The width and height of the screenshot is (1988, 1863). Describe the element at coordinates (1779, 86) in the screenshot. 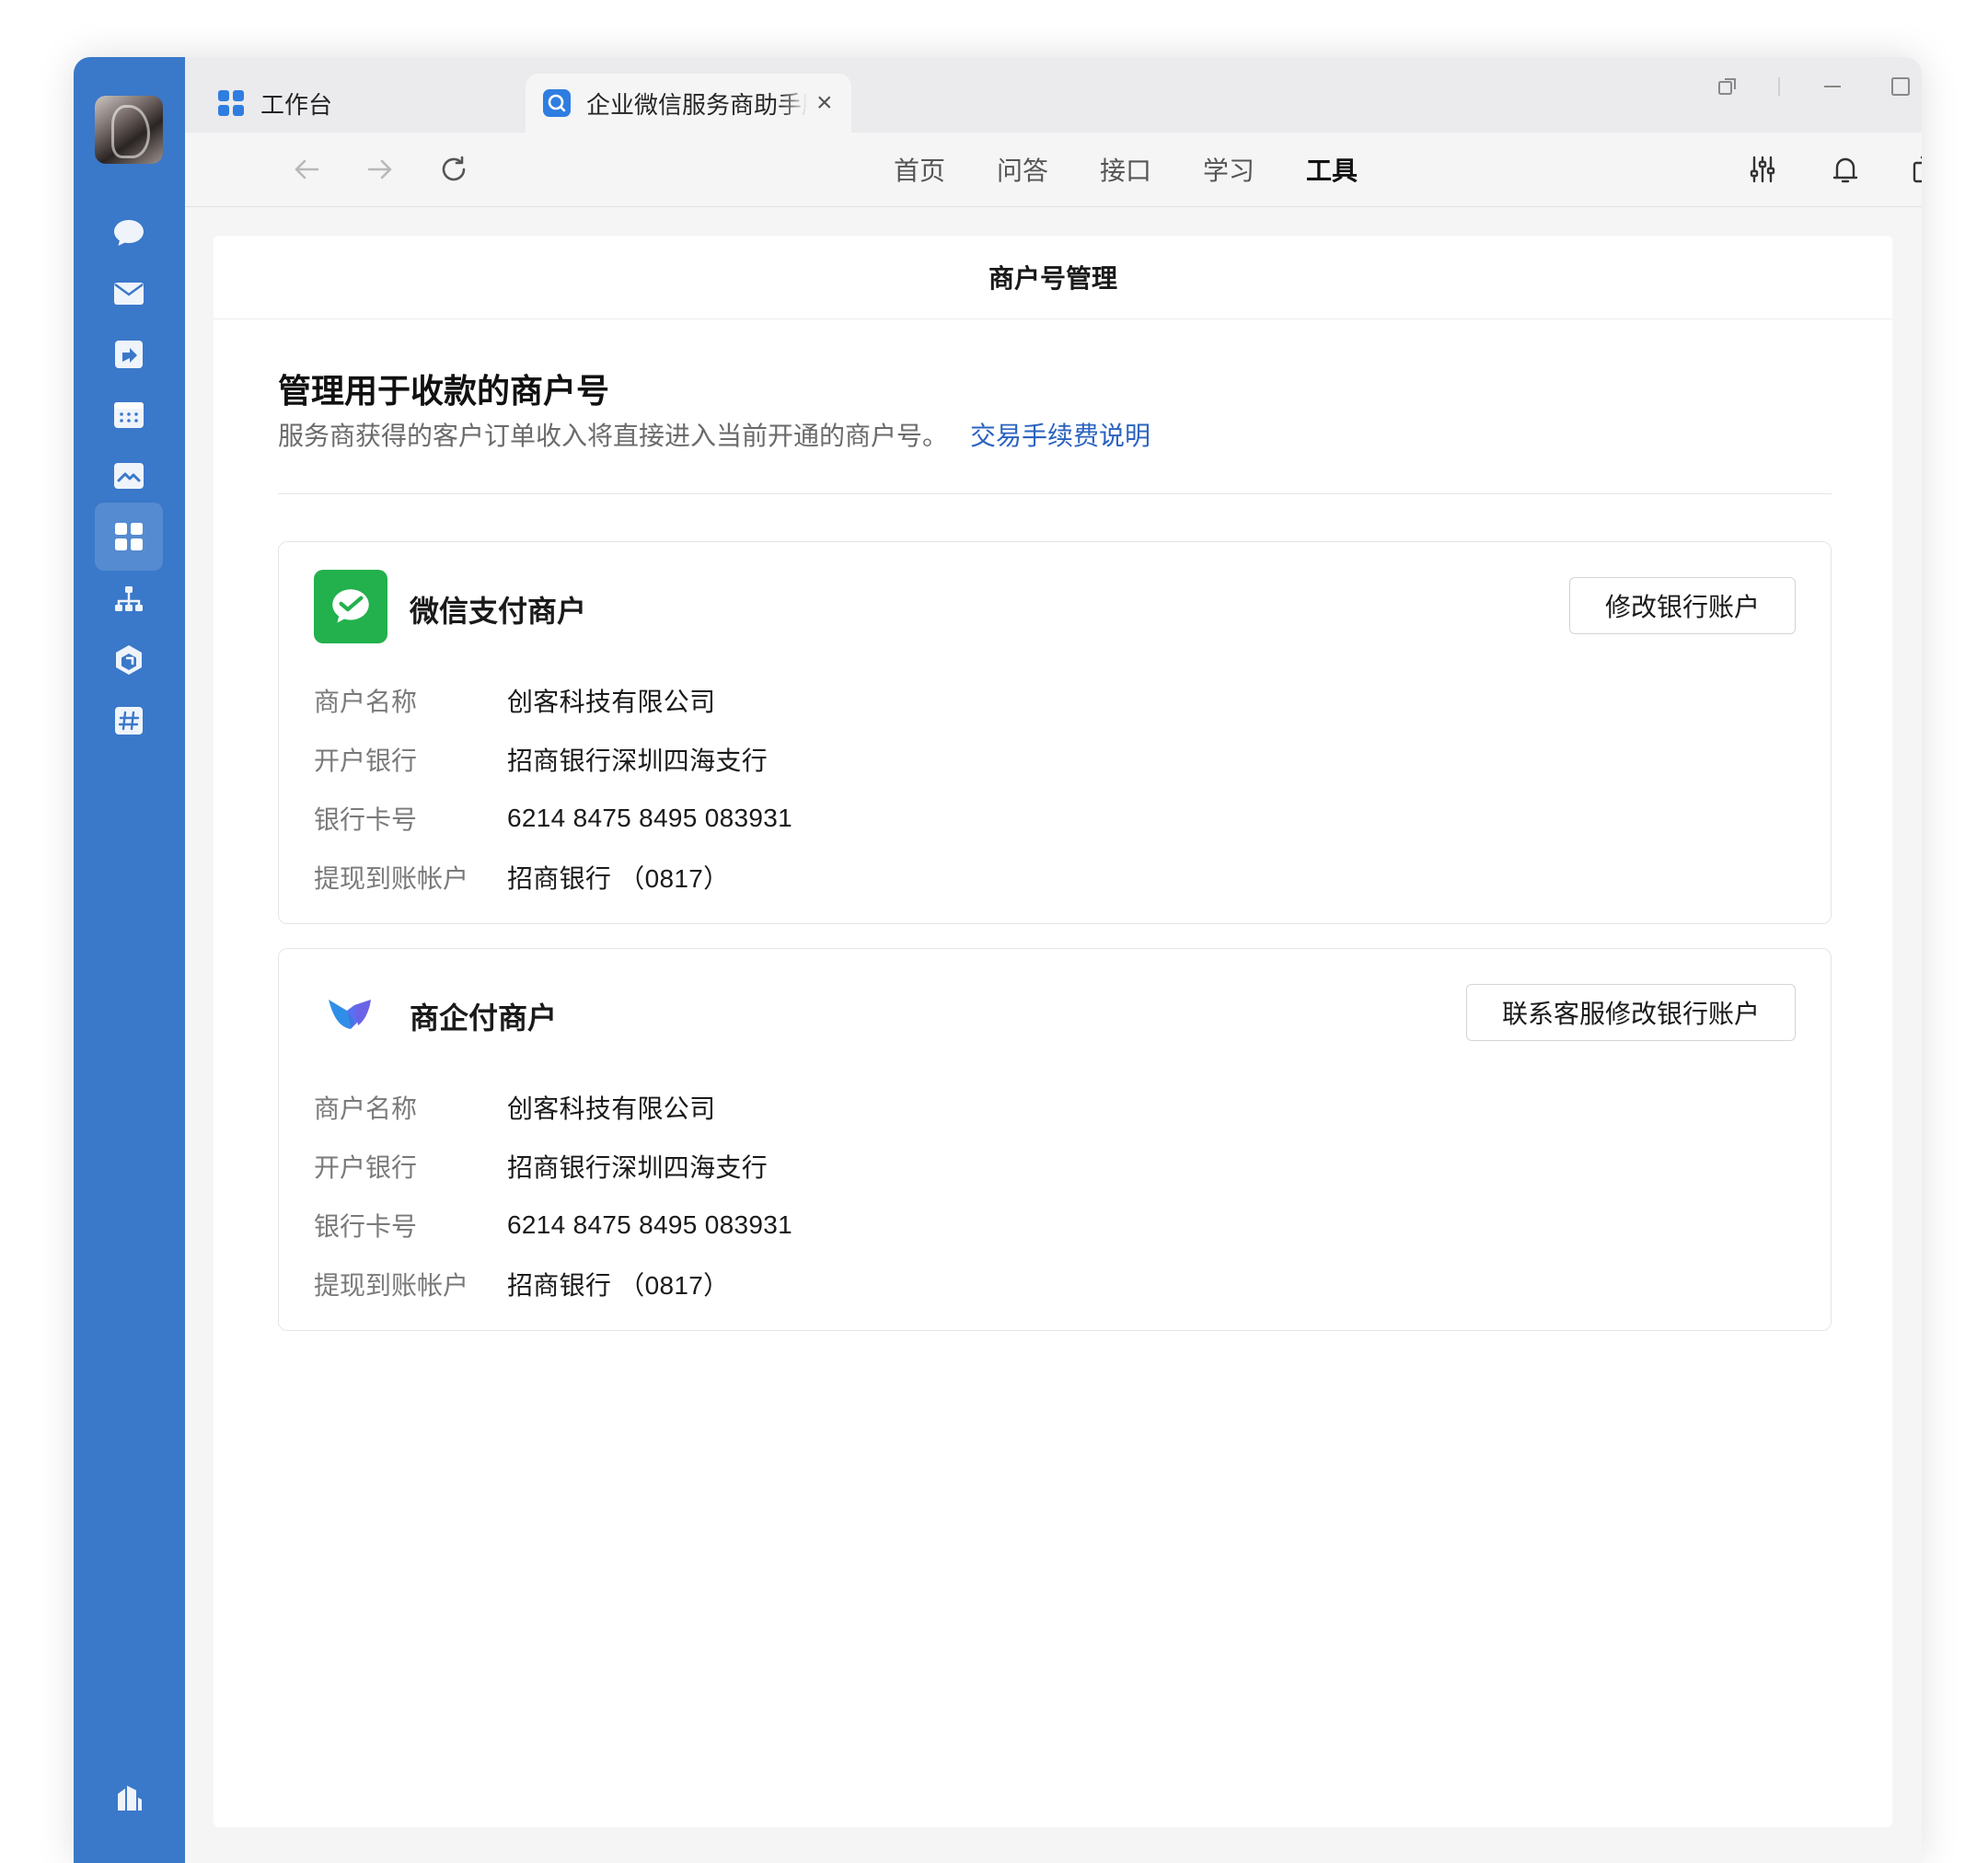

I see `window-divider` at that location.